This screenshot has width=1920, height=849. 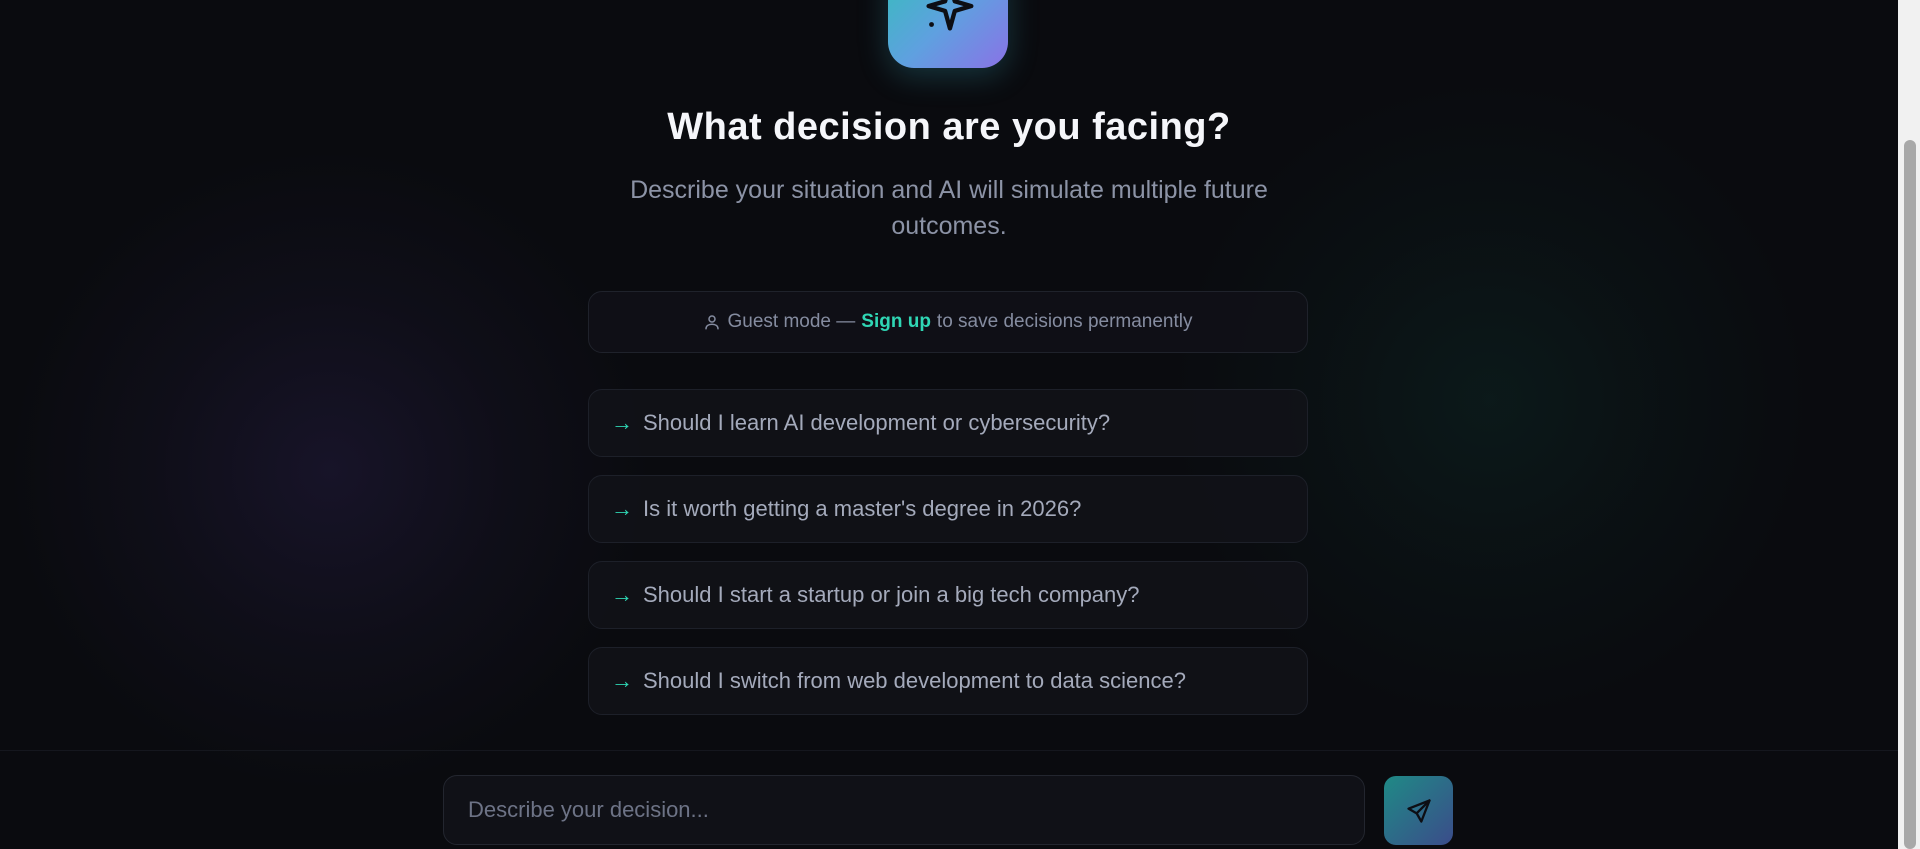 I want to click on decision-input, so click(x=904, y=810).